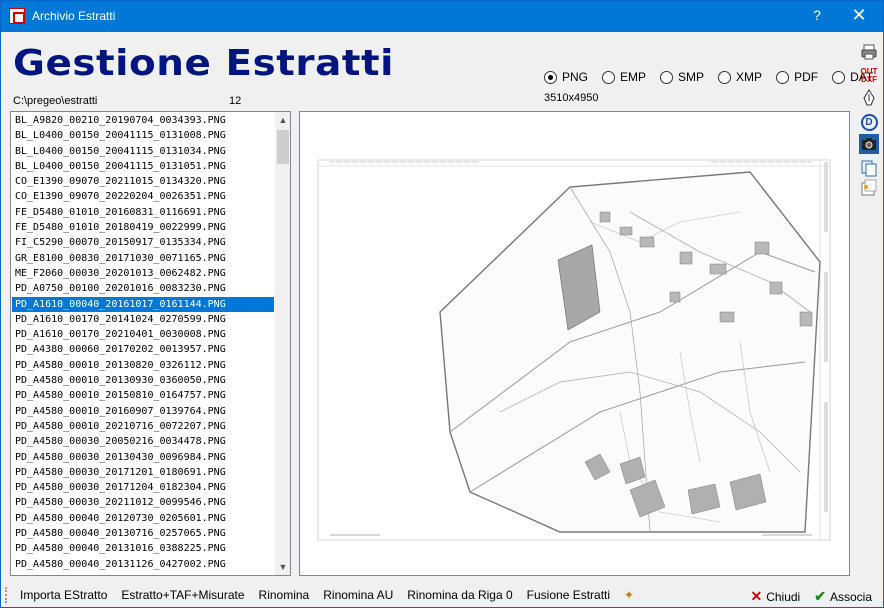 Image resolution: width=884 pixels, height=608 pixels. I want to click on dxf-export-icon: OUT DXF, so click(869, 76).